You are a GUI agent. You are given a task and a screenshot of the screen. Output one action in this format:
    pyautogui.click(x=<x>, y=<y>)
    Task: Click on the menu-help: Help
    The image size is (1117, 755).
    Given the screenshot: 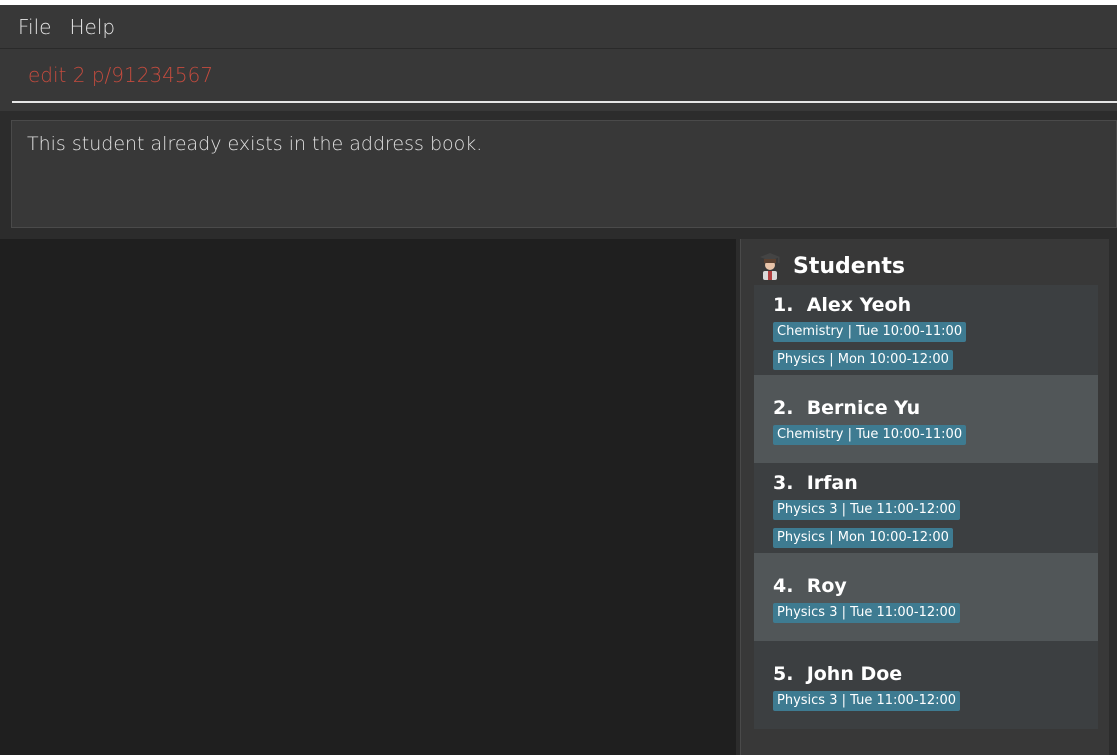 What is the action you would take?
    pyautogui.click(x=92, y=27)
    